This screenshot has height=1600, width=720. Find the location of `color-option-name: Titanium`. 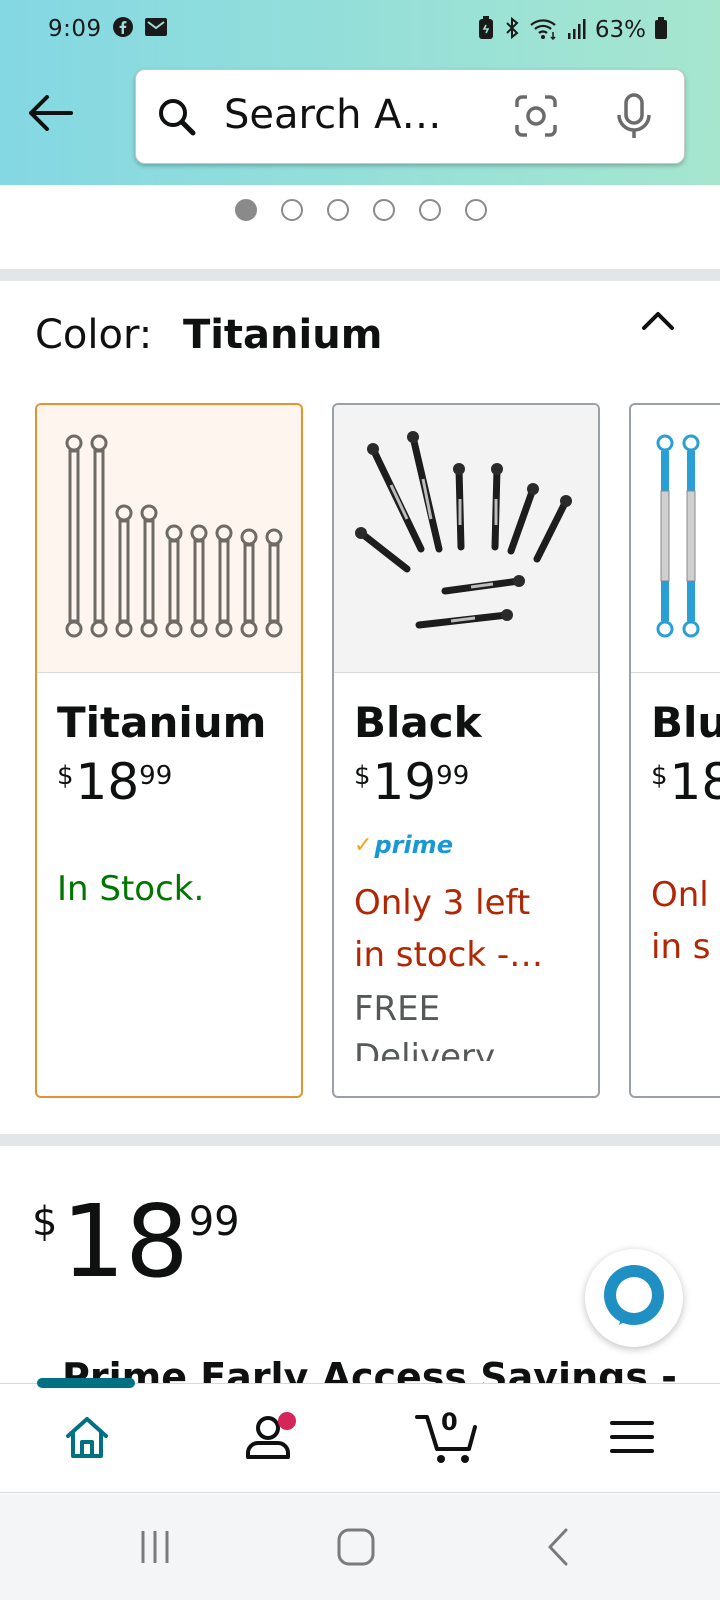

color-option-name: Titanium is located at coordinates (162, 722).